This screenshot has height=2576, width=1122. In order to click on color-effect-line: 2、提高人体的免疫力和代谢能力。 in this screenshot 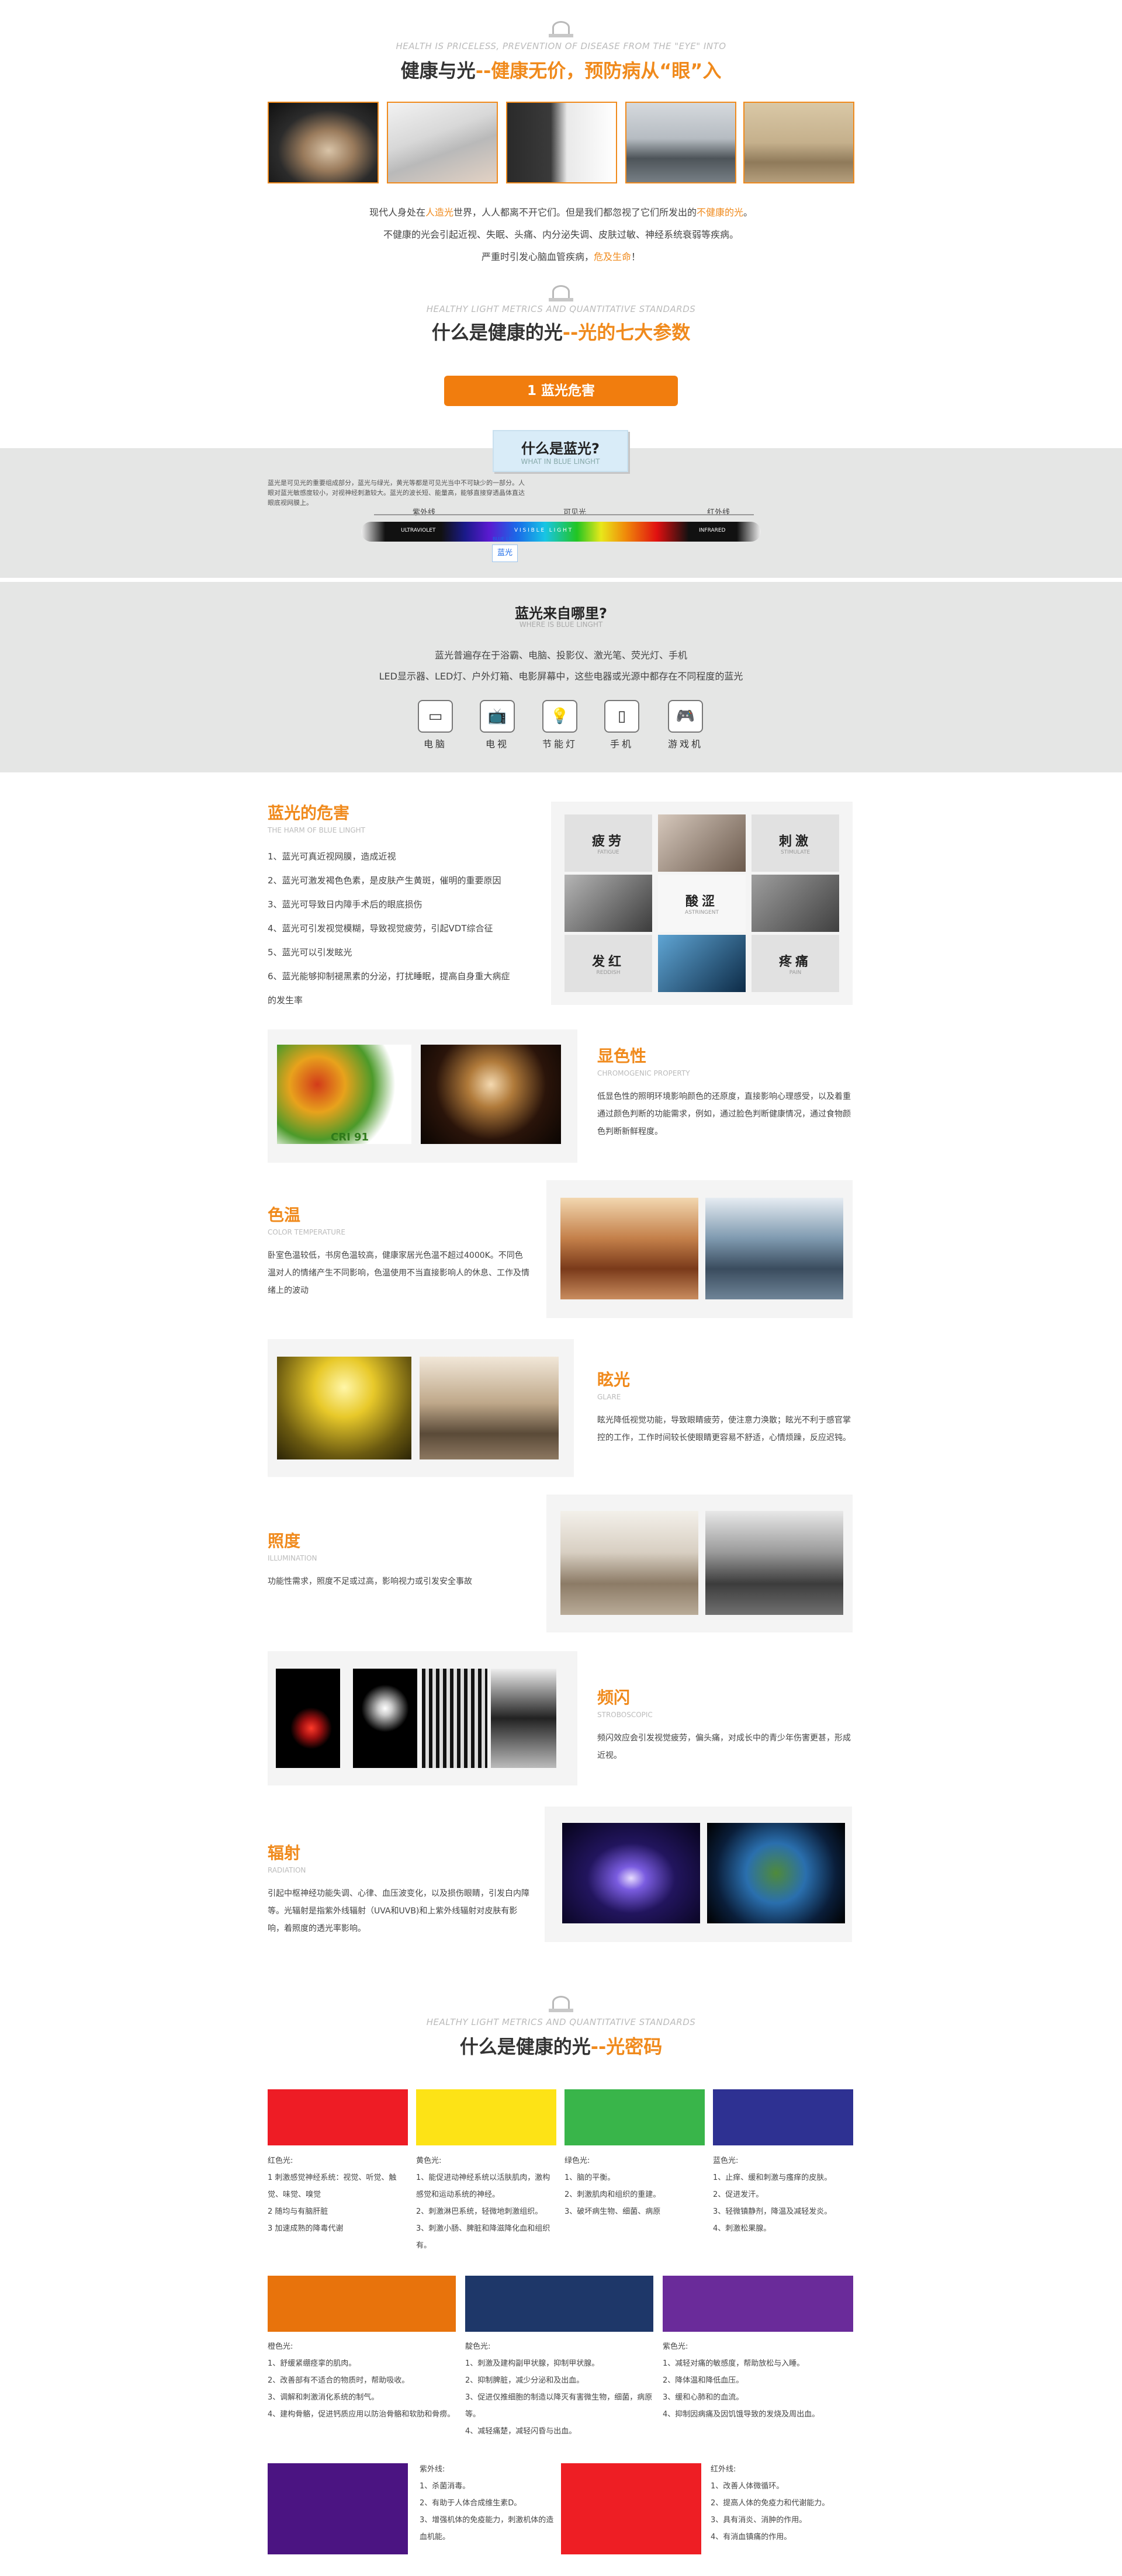, I will do `click(770, 2503)`.